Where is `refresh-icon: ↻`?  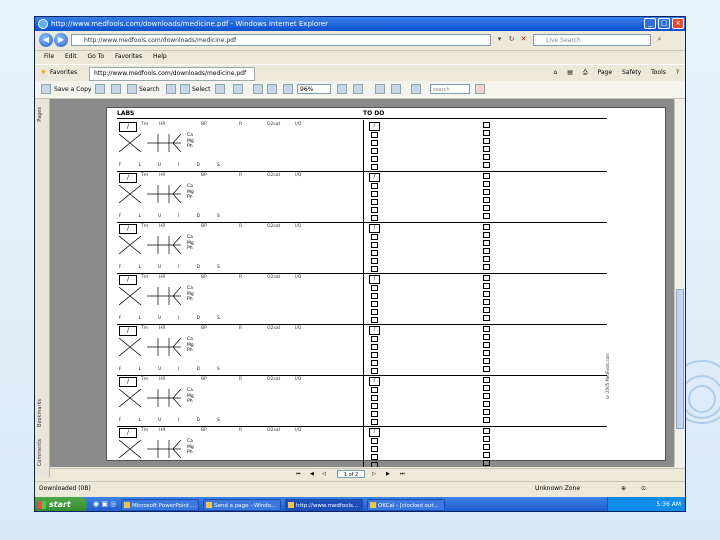 refresh-icon: ↻ is located at coordinates (511, 39).